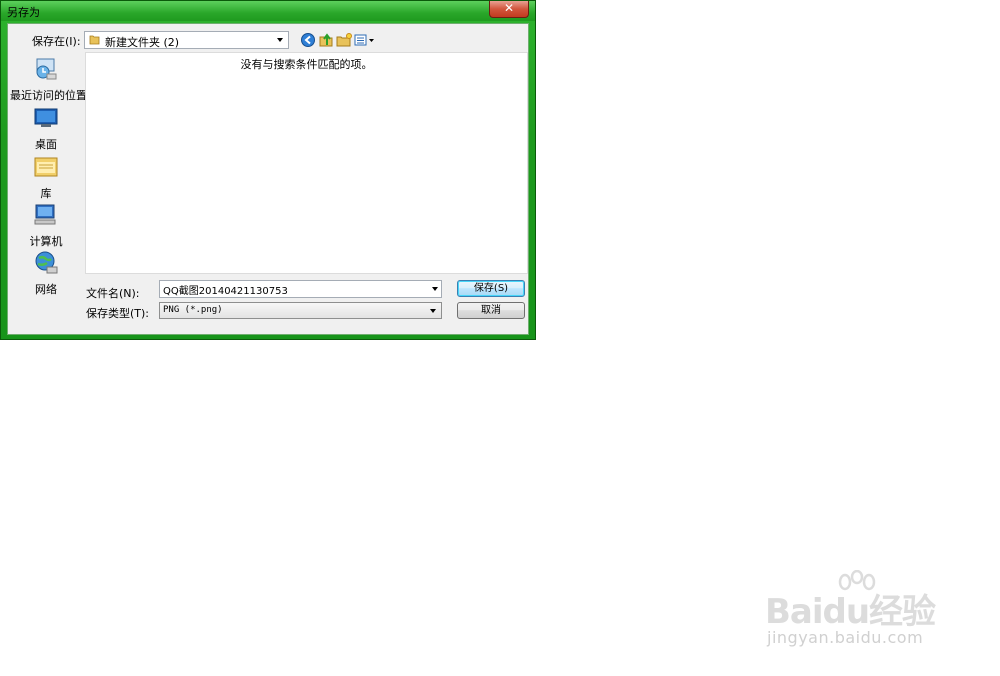  Describe the element at coordinates (491, 288) in the screenshot. I see `save-button: 保存(S)` at that location.